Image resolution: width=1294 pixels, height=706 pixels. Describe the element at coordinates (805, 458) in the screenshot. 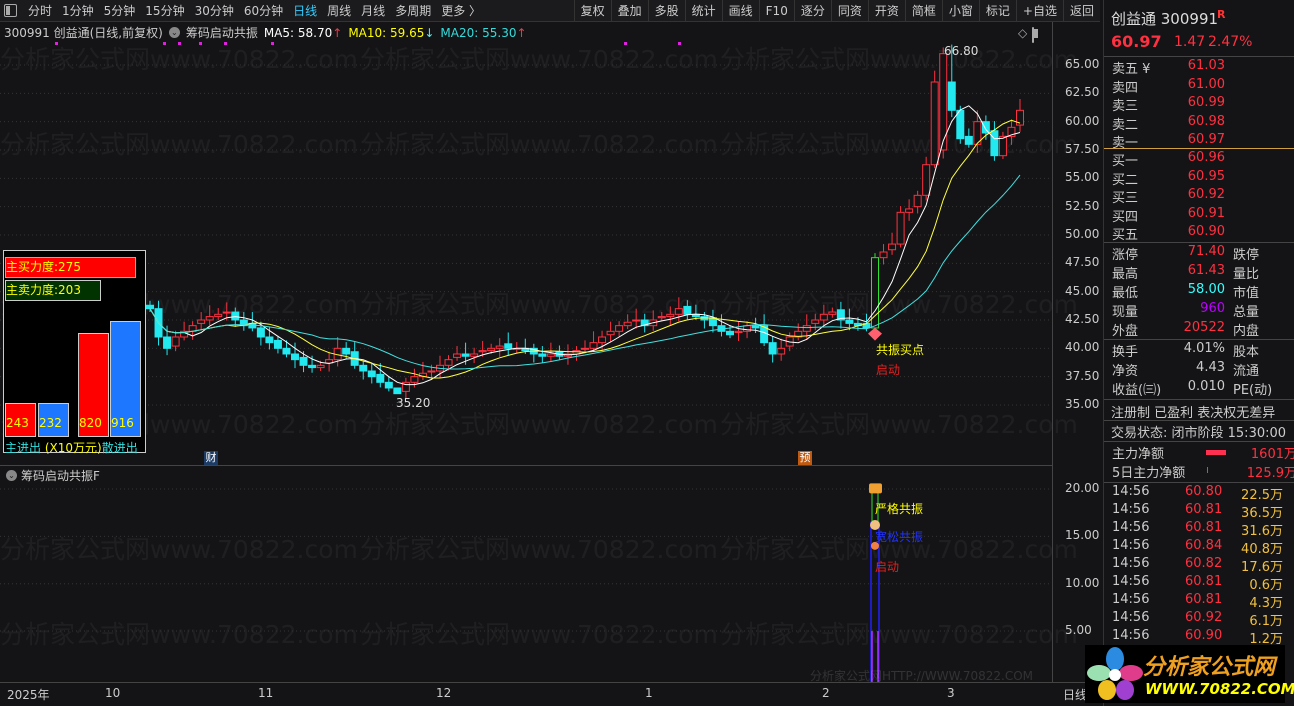

I see `forecast-marker: 预` at that location.